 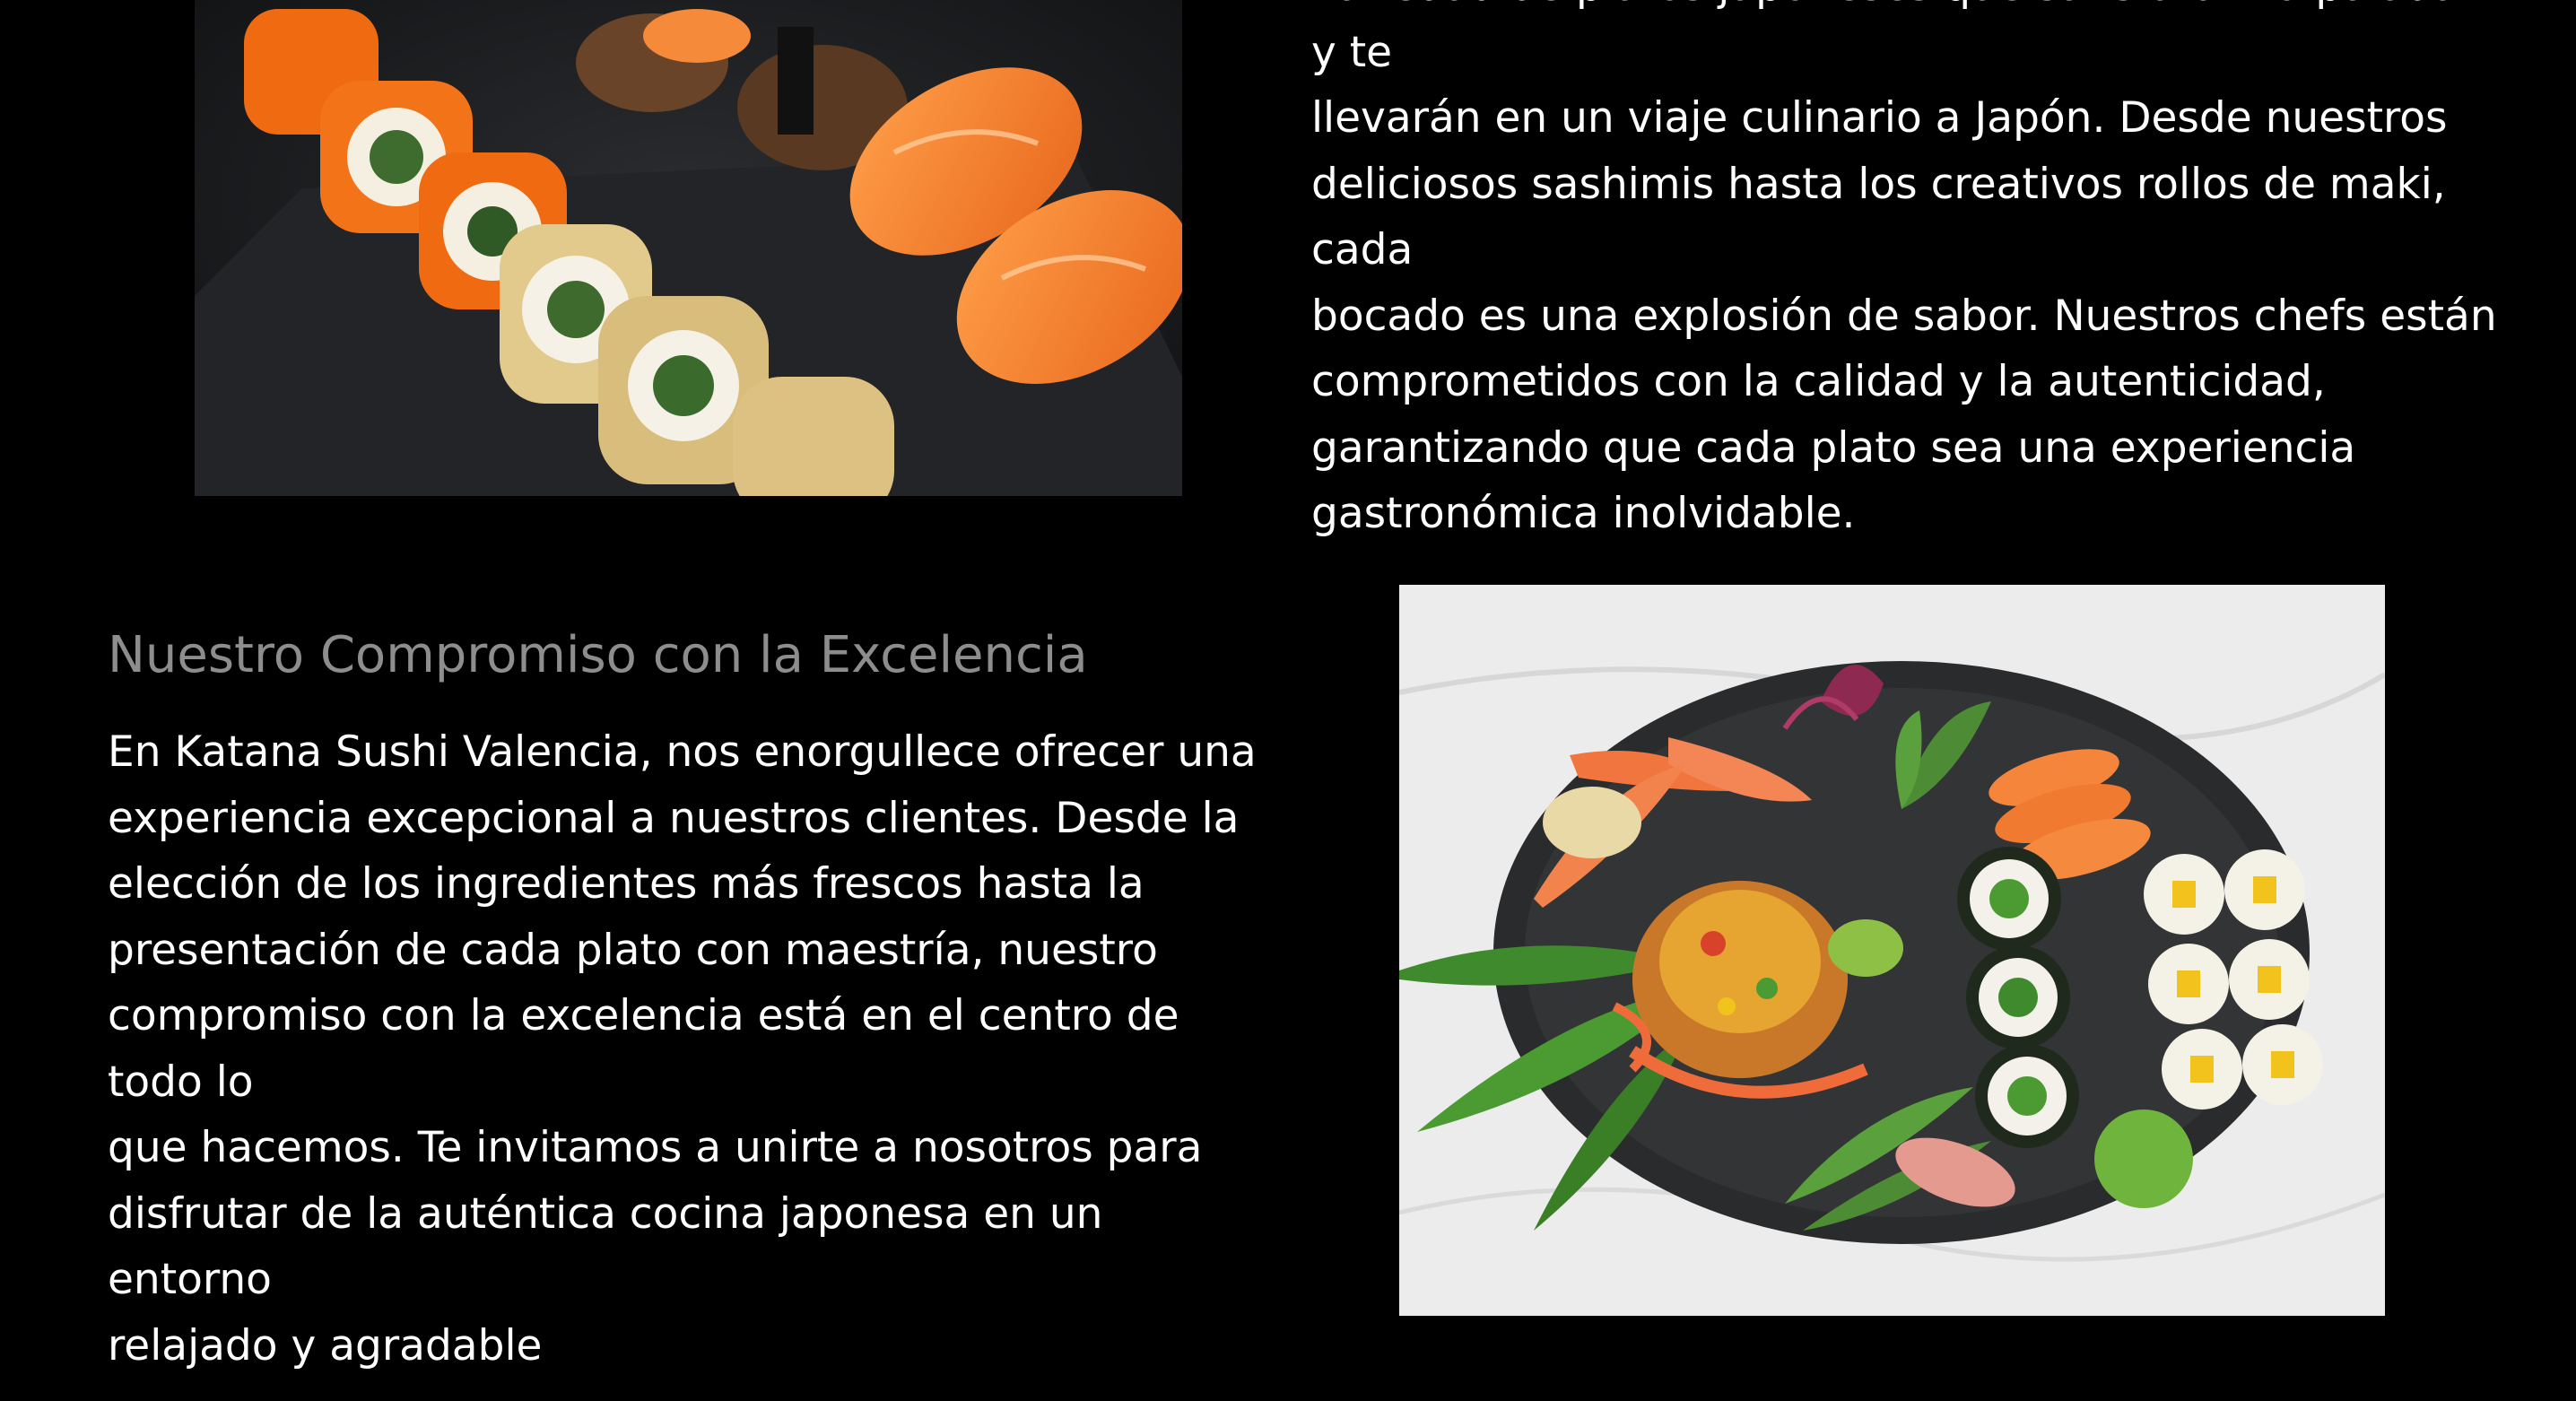 I want to click on mango-rolls, so click(x=2233, y=979).